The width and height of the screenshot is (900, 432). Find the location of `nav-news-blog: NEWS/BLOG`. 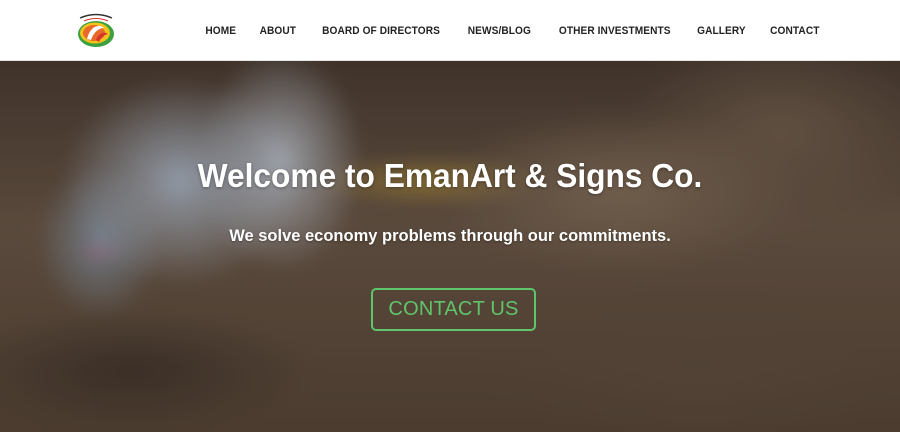

nav-news-blog: NEWS/BLOG is located at coordinates (499, 31).